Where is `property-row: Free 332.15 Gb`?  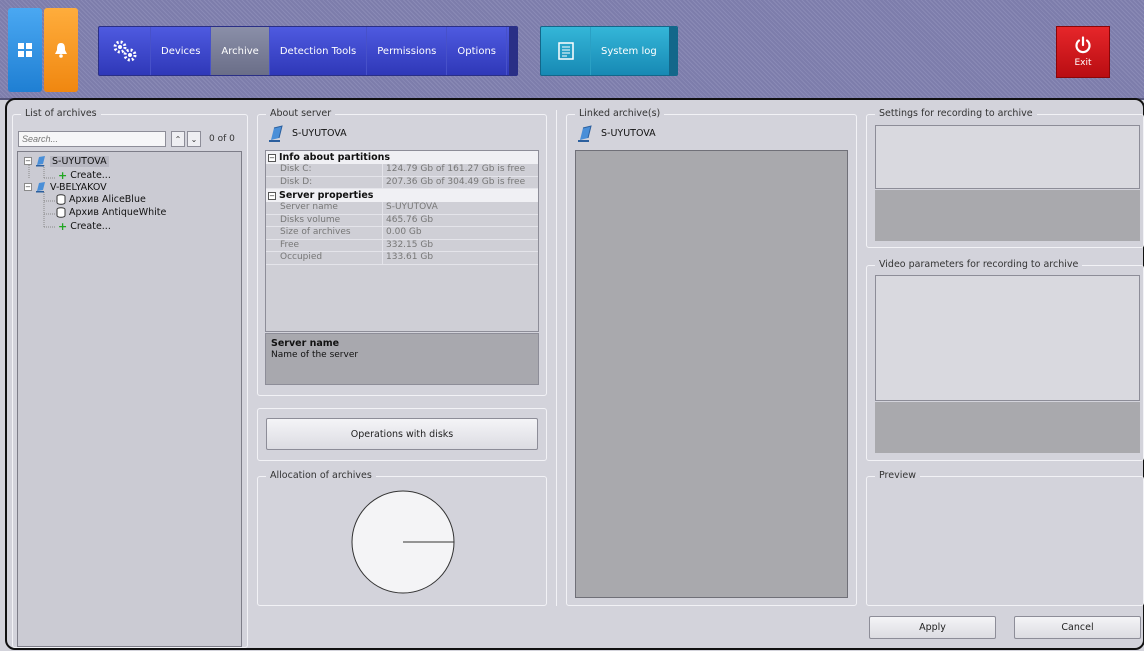 property-row: Free 332.15 Gb is located at coordinates (402, 245).